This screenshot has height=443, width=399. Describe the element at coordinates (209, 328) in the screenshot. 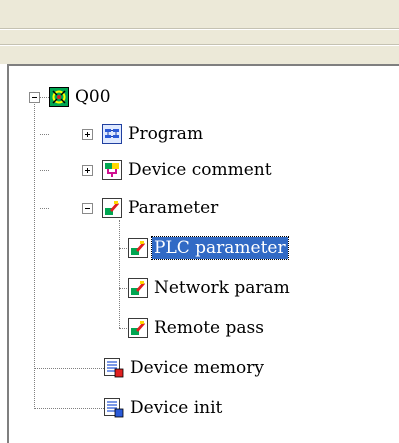

I see `tree-node-remote-pass: Remote pass` at that location.